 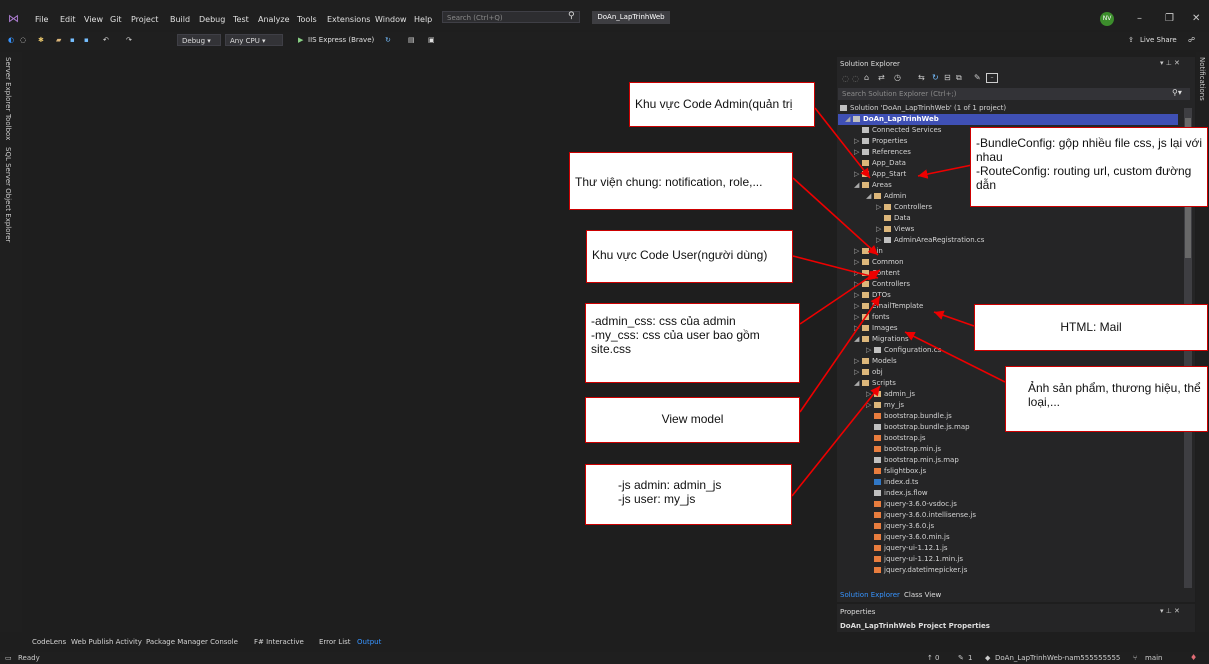 I want to click on arrow-scripts, so click(x=836, y=441).